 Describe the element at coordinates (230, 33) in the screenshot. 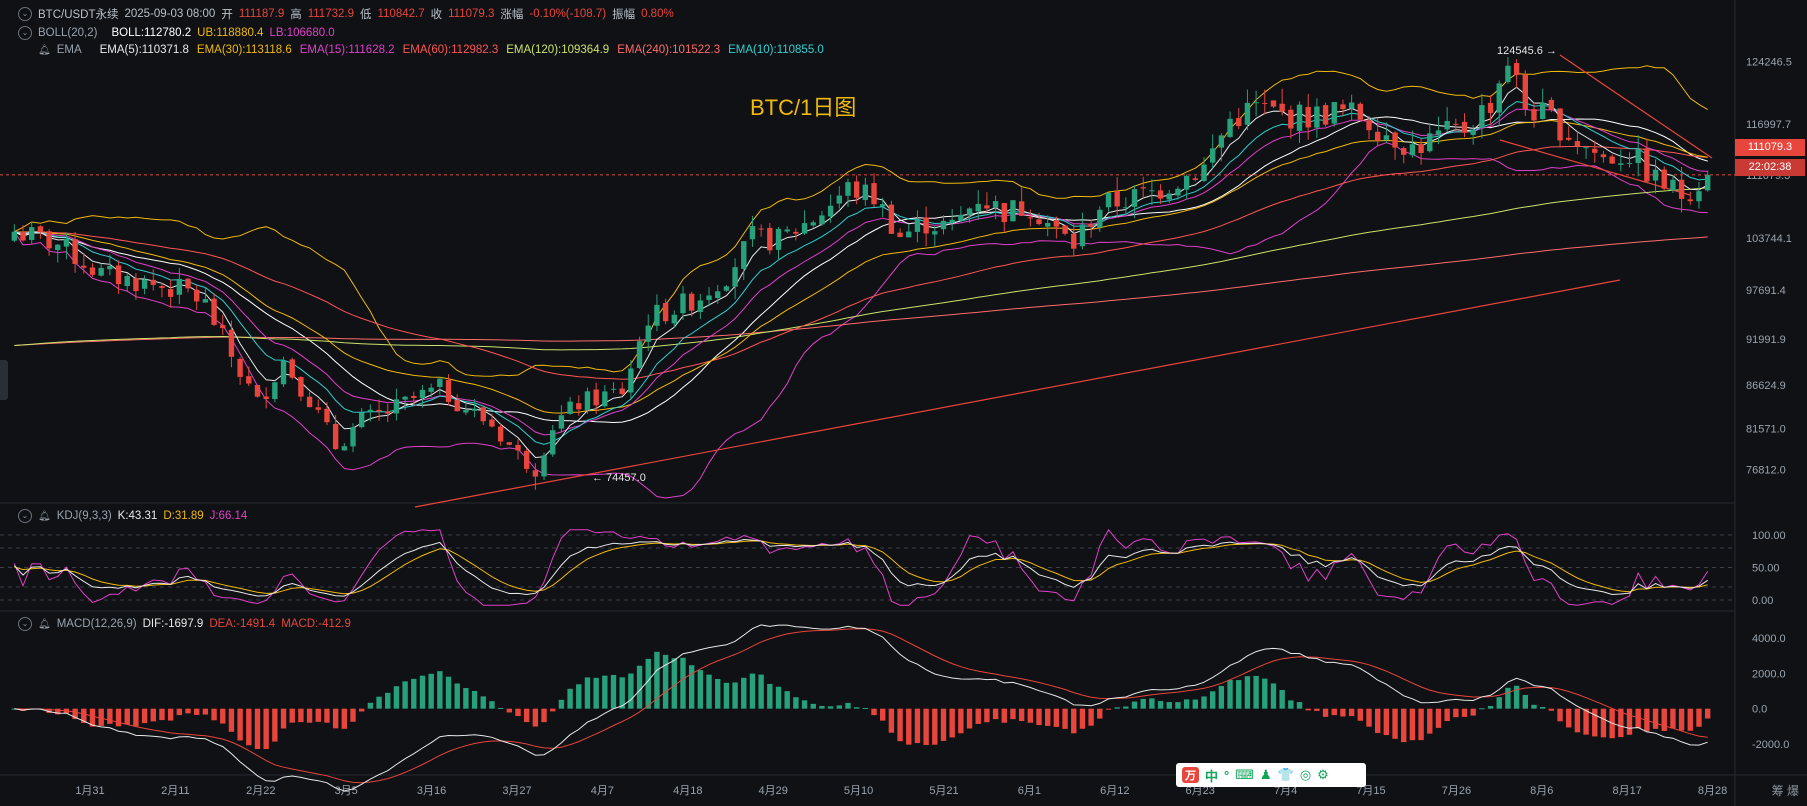

I see `boll-ub: UB:118880.4` at that location.